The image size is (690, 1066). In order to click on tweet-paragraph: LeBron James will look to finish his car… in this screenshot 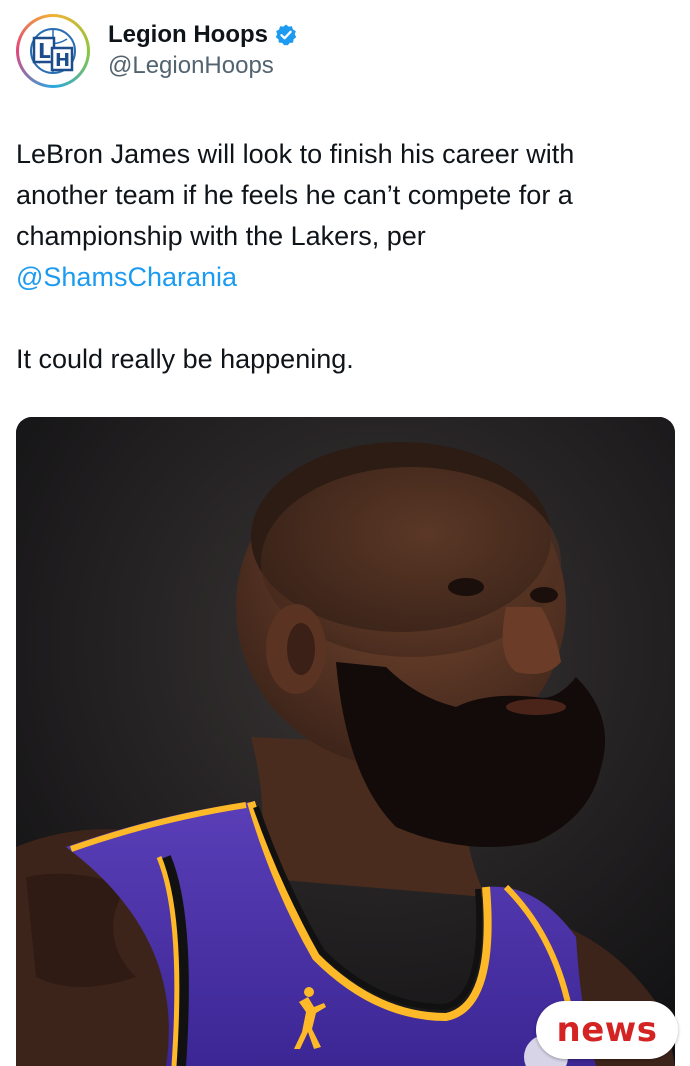, I will do `click(341, 216)`.